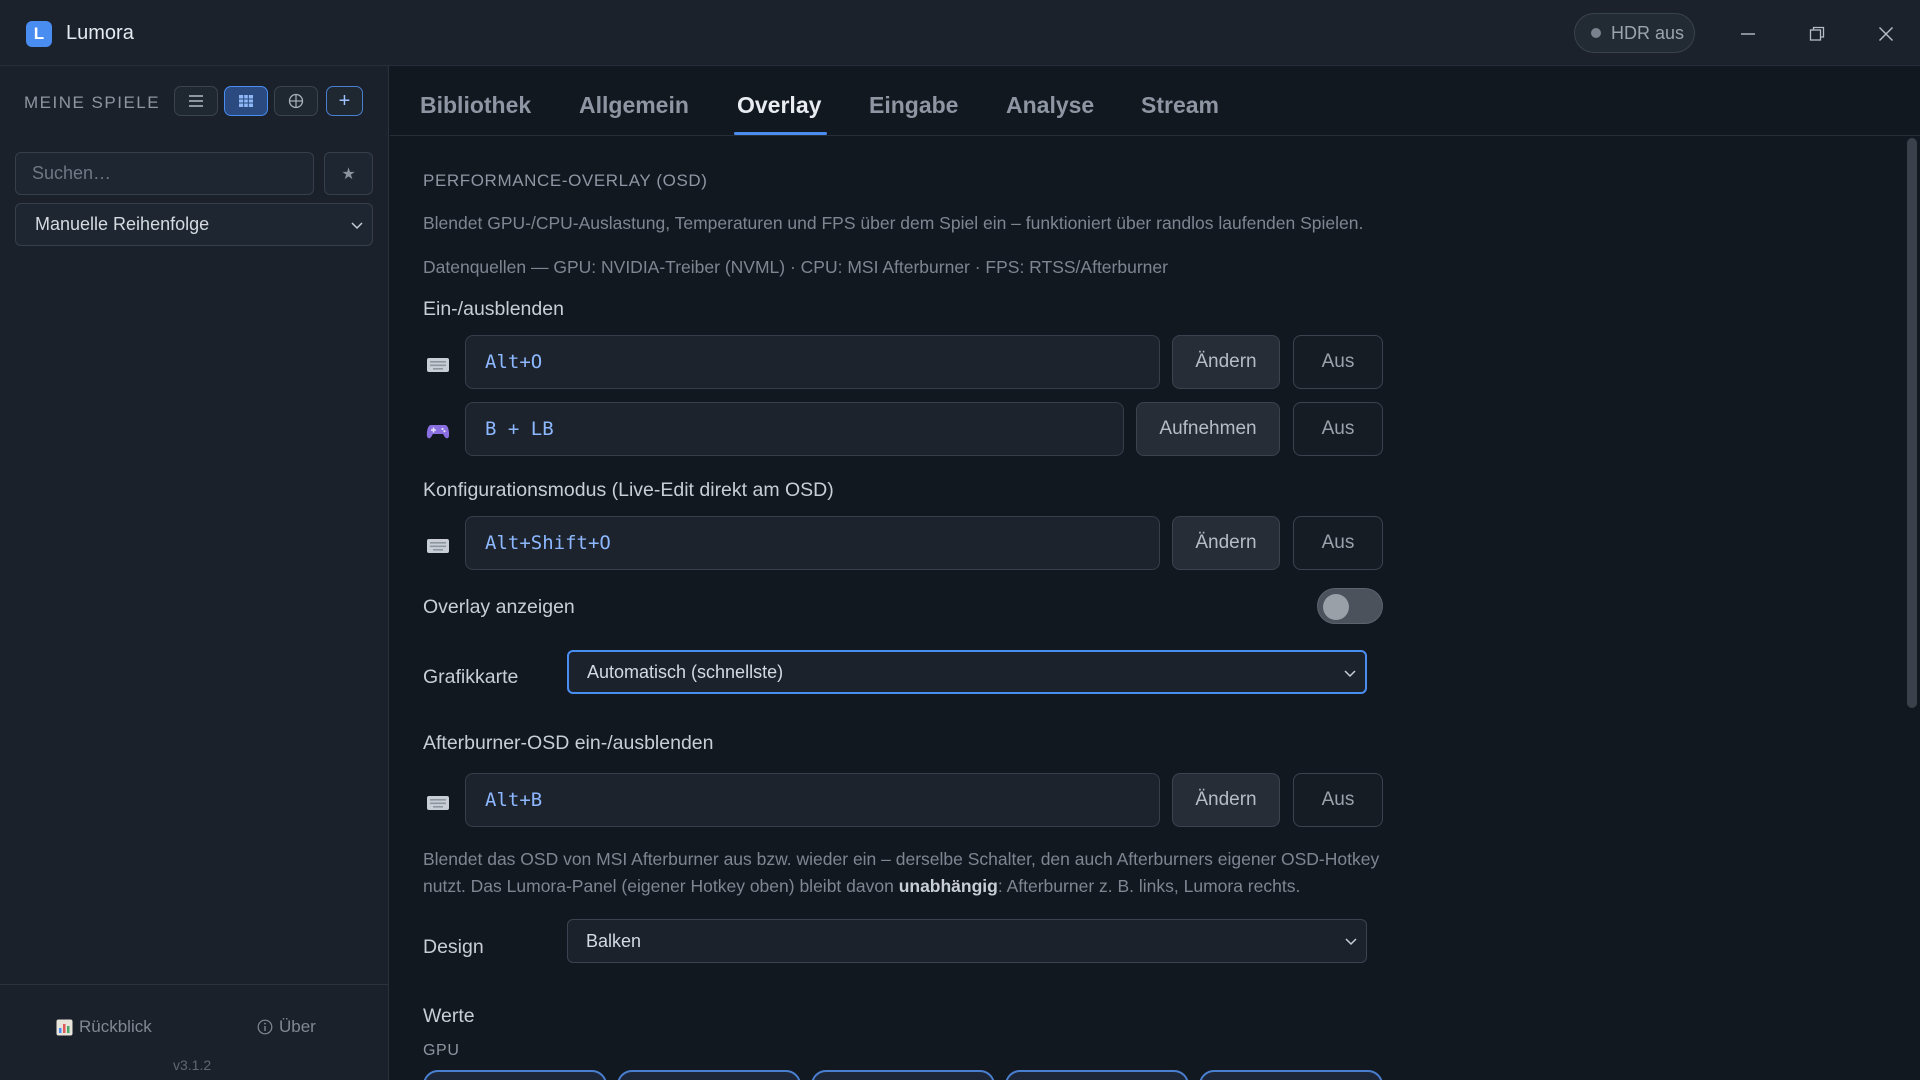 The height and width of the screenshot is (1080, 1920). What do you see at coordinates (438, 431) in the screenshot?
I see `gamepad-icon` at bounding box center [438, 431].